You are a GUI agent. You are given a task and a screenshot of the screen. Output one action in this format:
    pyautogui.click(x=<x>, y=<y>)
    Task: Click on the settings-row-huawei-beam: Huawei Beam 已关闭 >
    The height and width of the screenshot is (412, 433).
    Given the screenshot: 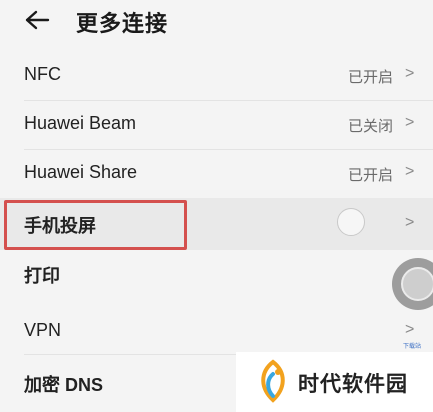 What is the action you would take?
    pyautogui.click(x=216, y=124)
    